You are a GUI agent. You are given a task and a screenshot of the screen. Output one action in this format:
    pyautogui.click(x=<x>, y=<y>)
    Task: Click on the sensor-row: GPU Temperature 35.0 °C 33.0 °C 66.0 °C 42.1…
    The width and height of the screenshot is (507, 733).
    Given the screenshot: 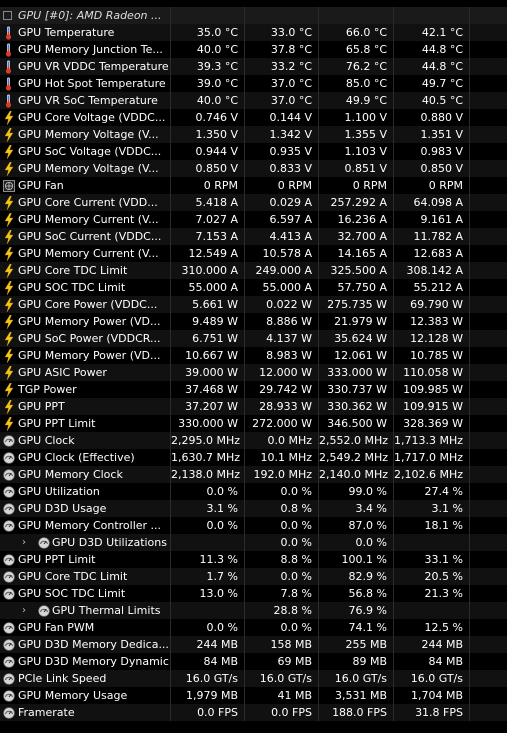 What is the action you would take?
    pyautogui.click(x=253, y=32)
    